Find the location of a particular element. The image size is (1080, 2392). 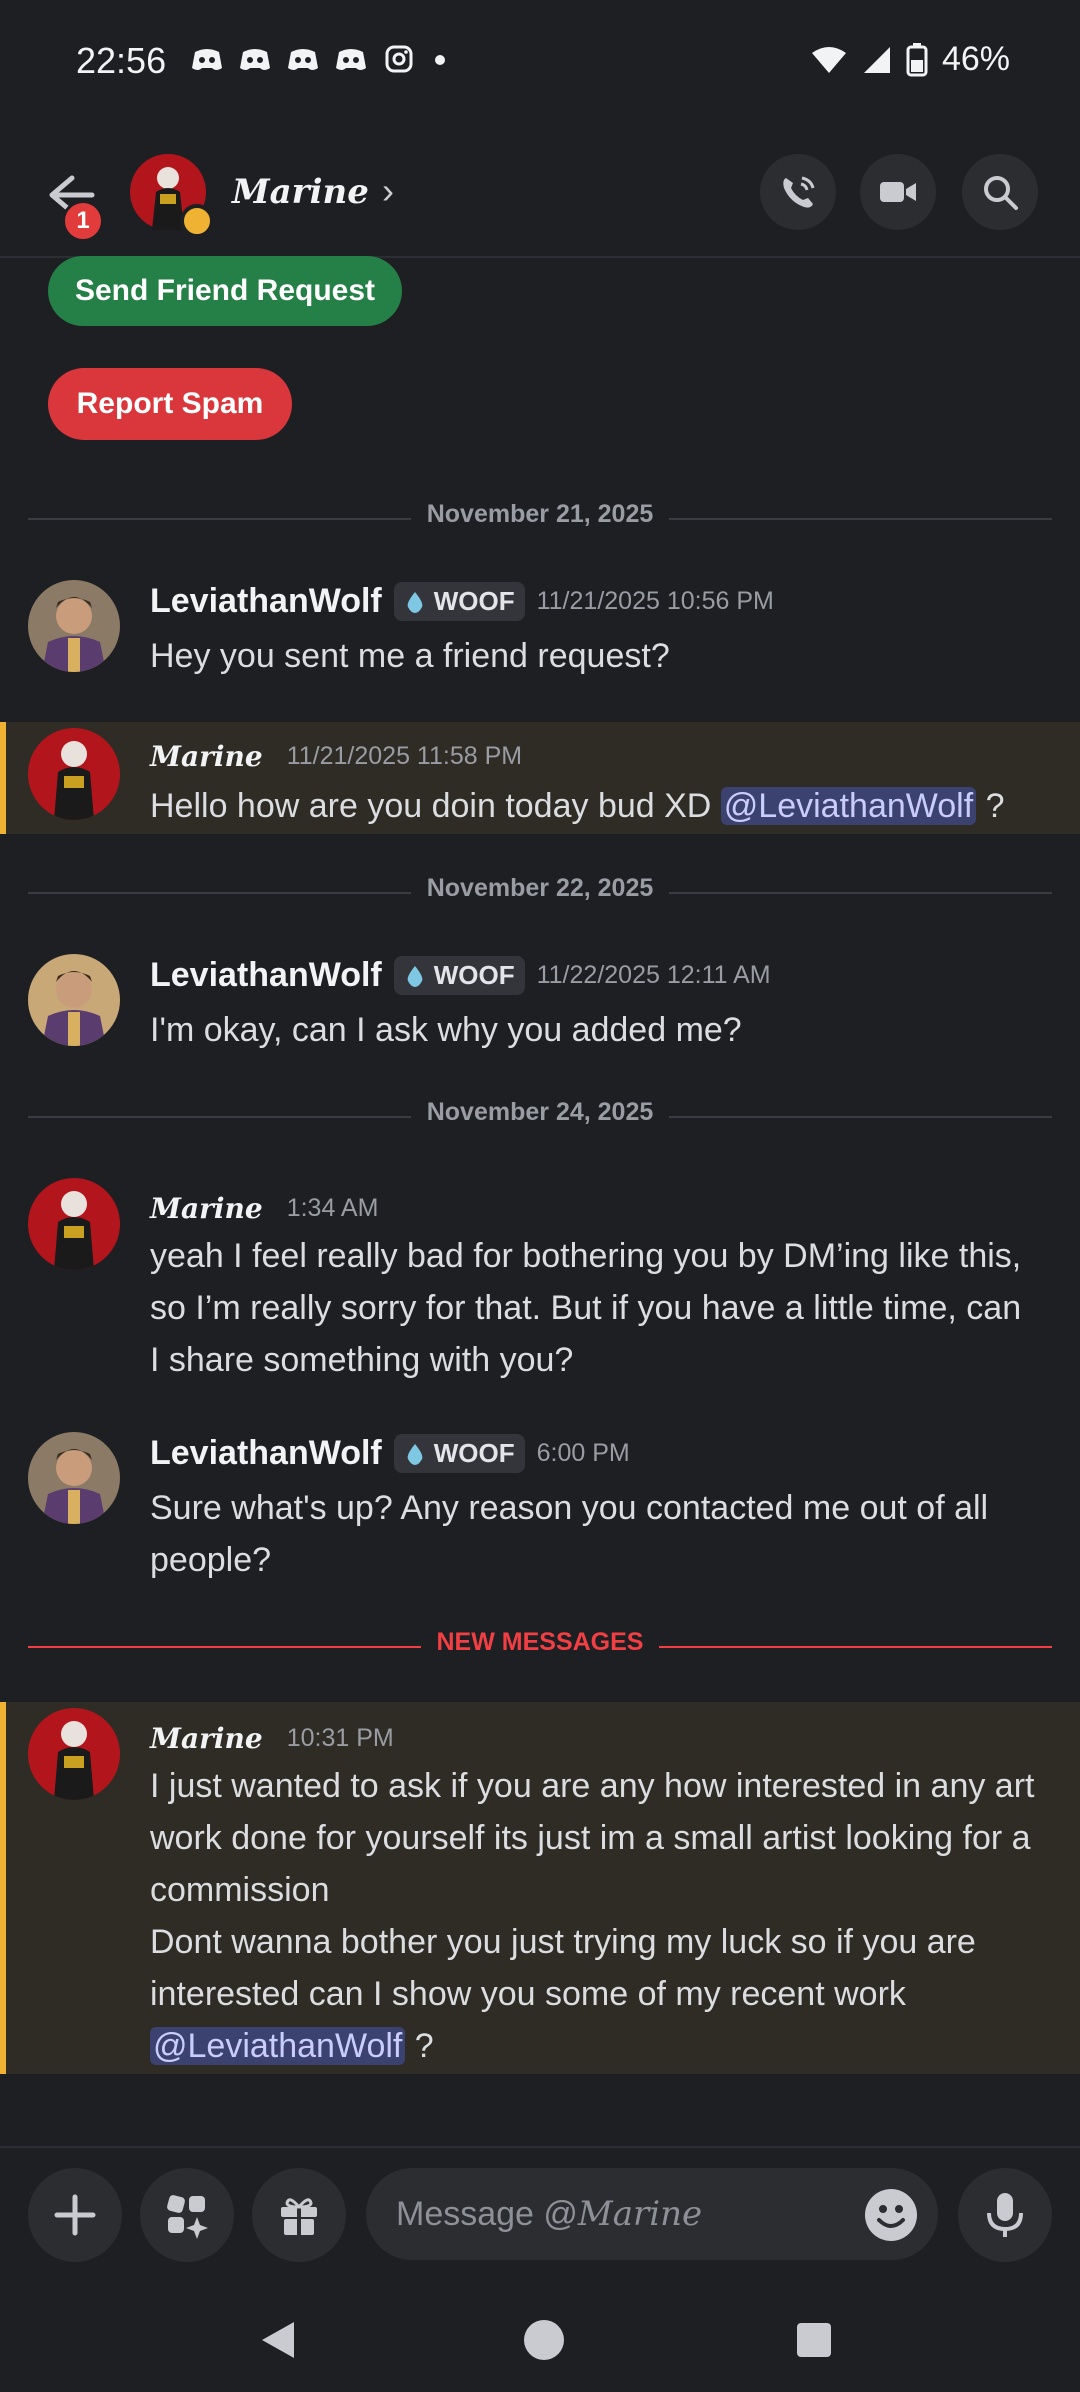

dm-recipient-name: Marine is located at coordinates (300, 192).